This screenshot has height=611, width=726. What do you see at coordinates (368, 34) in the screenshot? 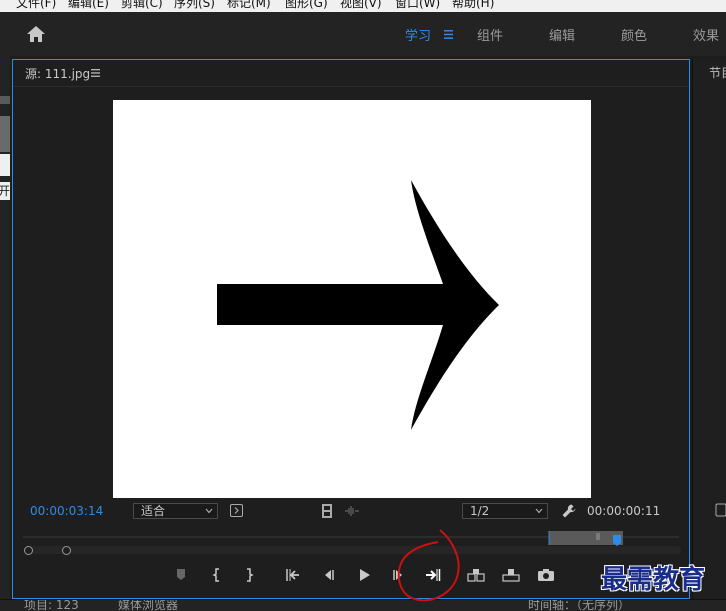
I see `workspace-bar: 学习 组件 编辑 颜色 效果` at bounding box center [368, 34].